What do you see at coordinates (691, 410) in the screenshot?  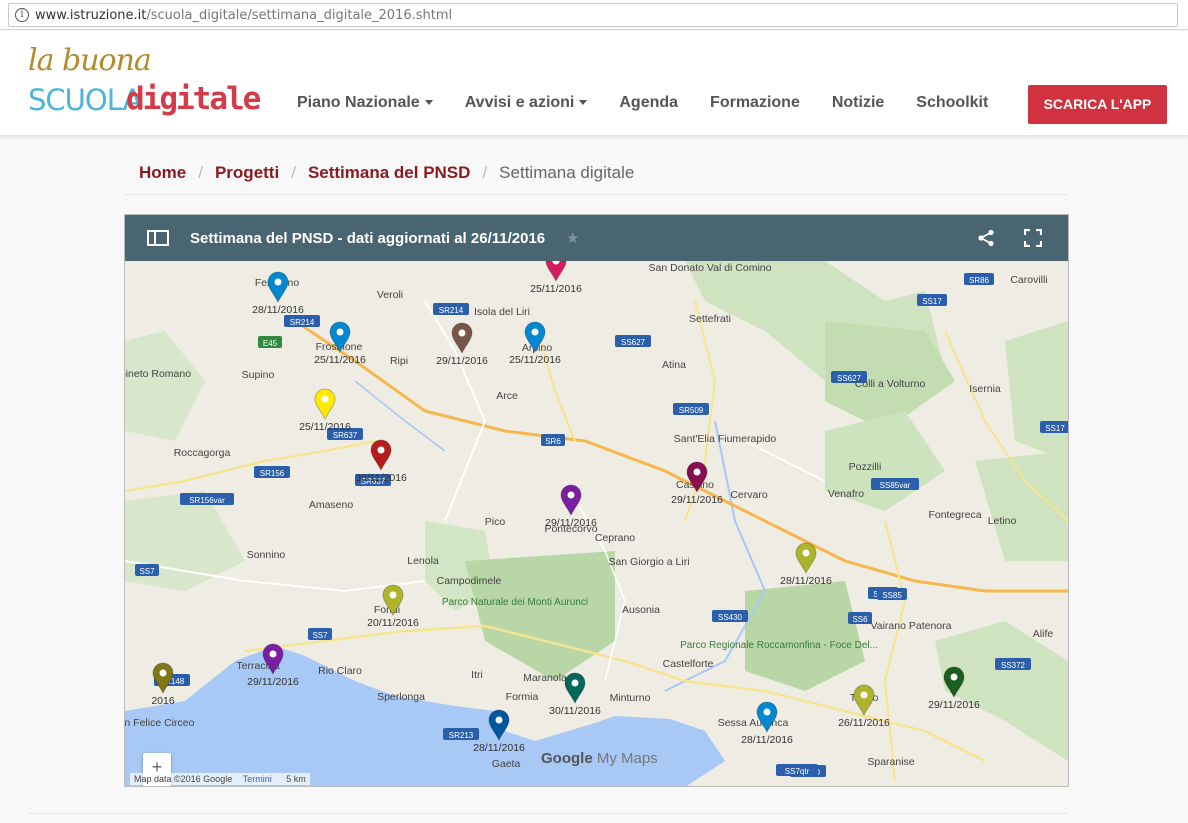 I see `road-label: SR509` at bounding box center [691, 410].